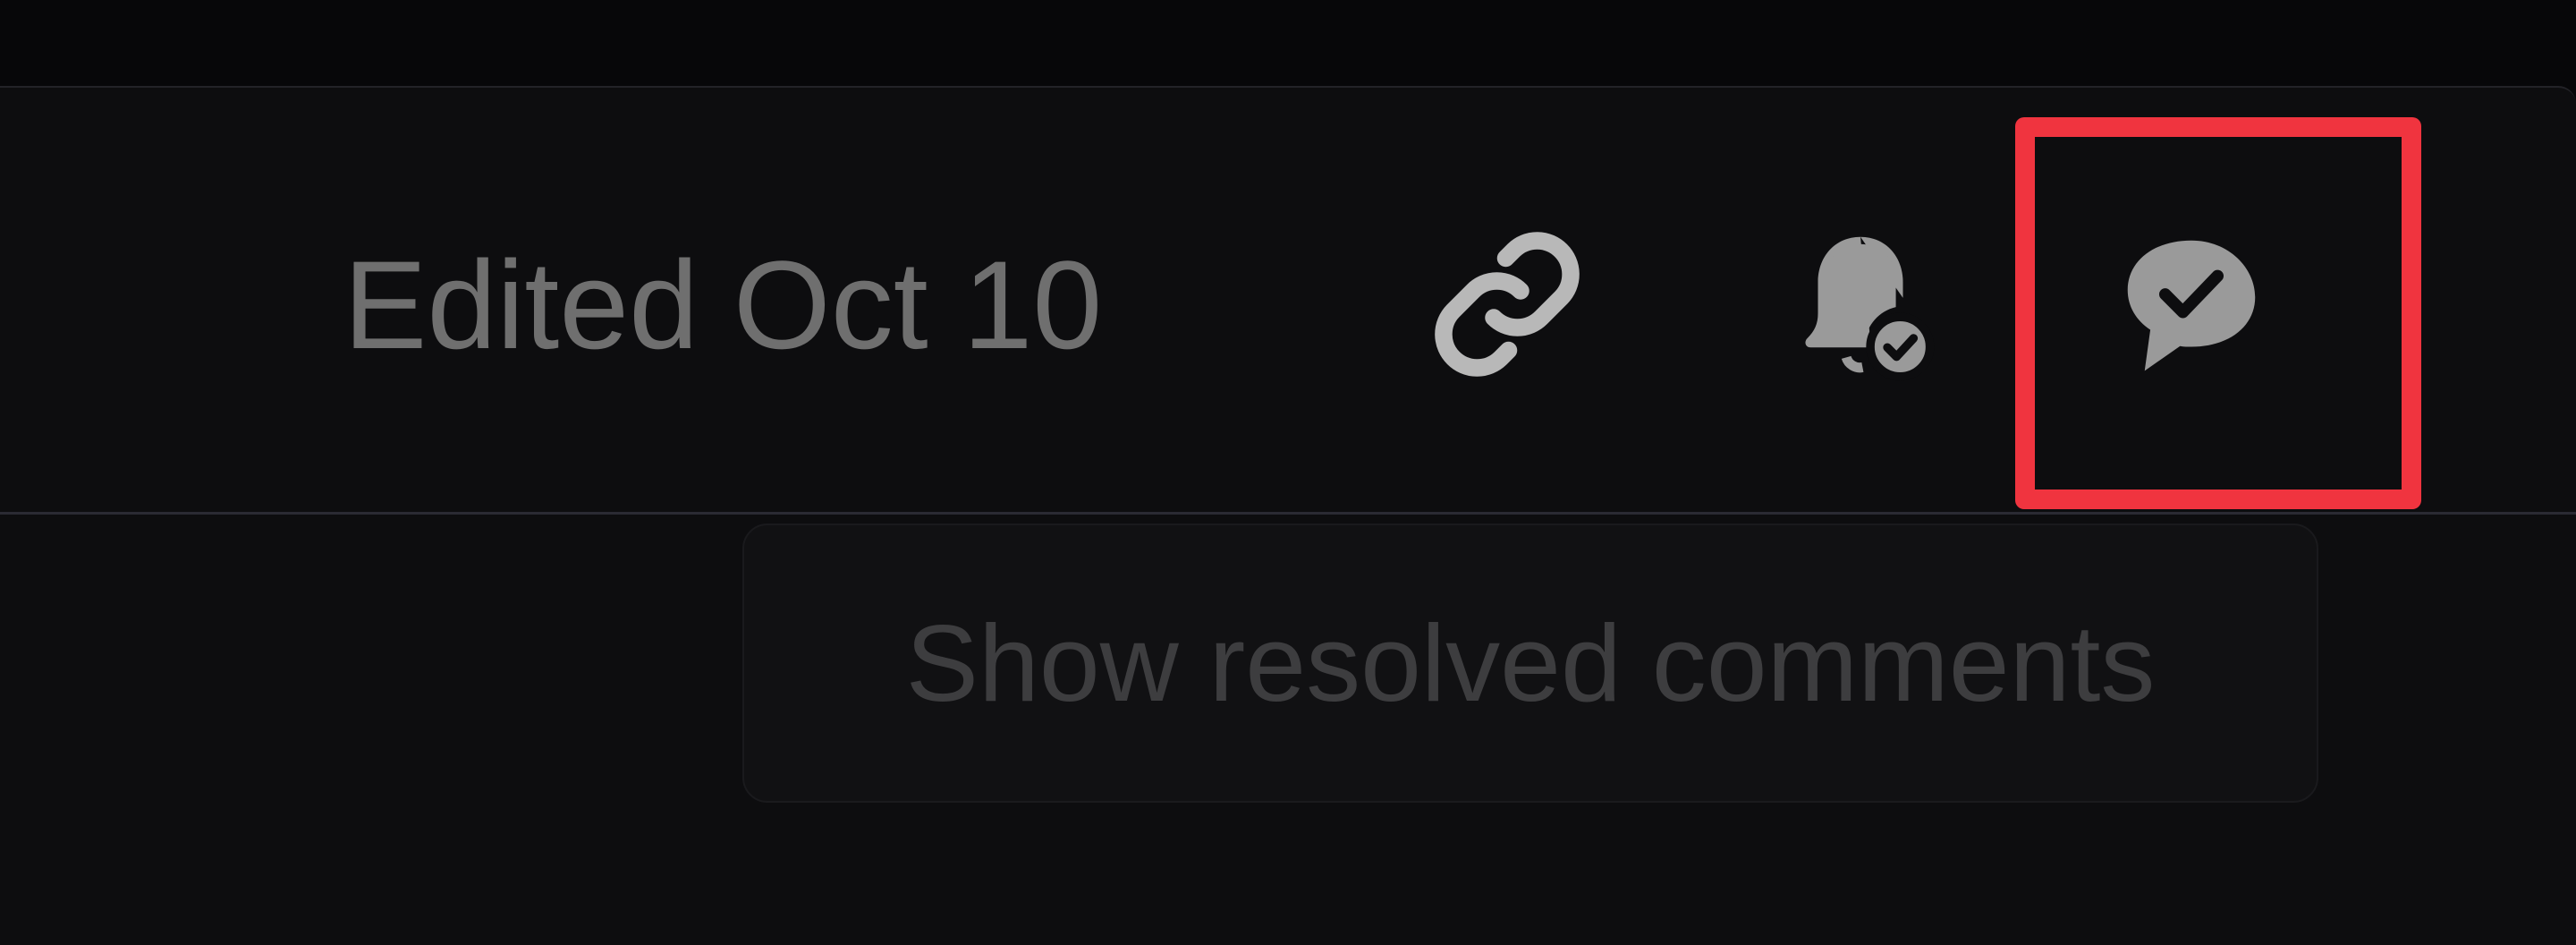  I want to click on comment-check-icon, so click(2191, 305).